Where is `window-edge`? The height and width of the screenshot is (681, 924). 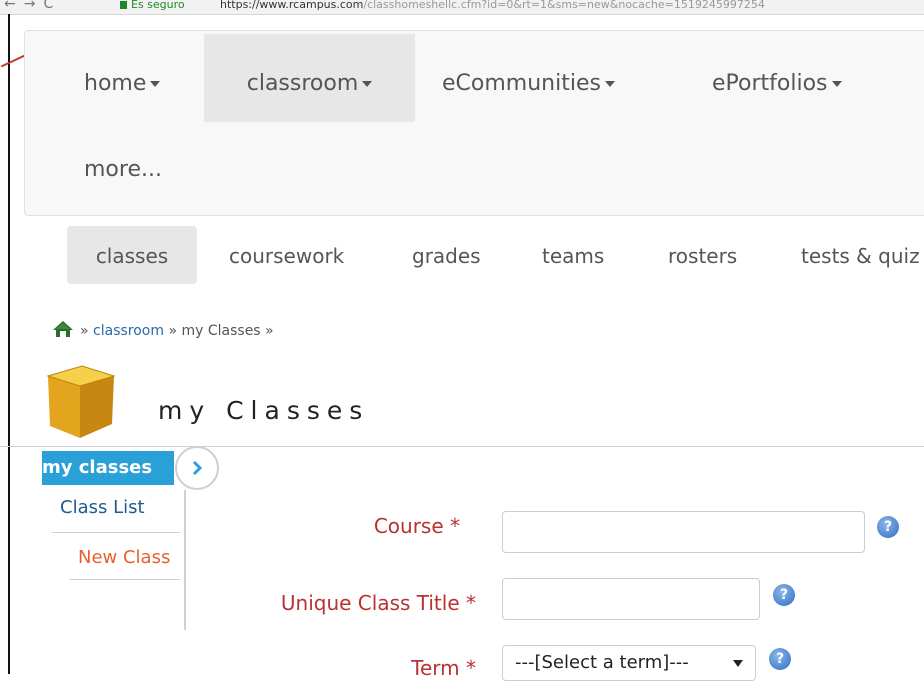
window-edge is located at coordinates (9, 344).